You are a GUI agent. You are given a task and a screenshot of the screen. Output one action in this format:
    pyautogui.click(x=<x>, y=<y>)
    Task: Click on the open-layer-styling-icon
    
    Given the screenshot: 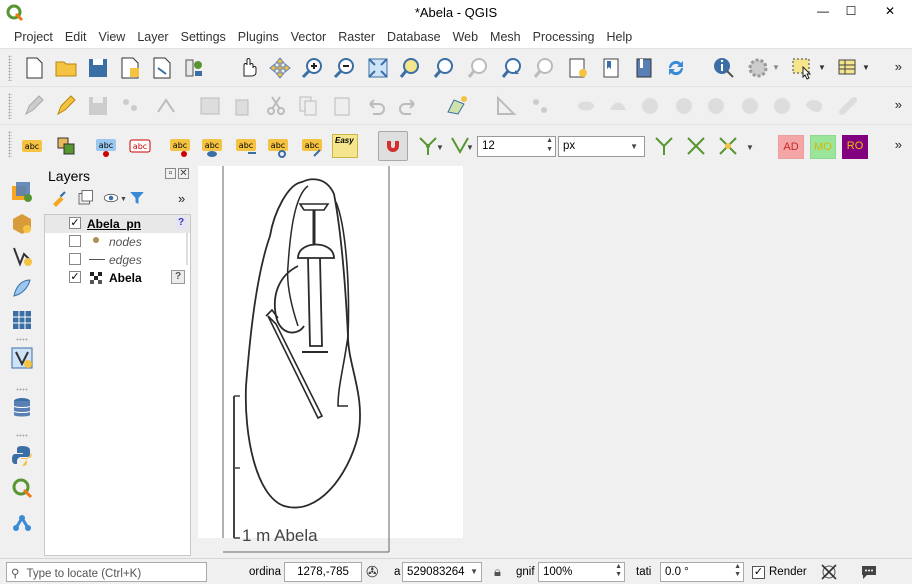 What is the action you would take?
    pyautogui.click(x=59, y=198)
    